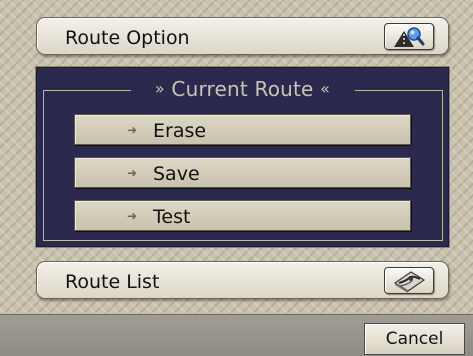 The height and width of the screenshot is (356, 473). I want to click on test-button: ➜ Test, so click(242, 215).